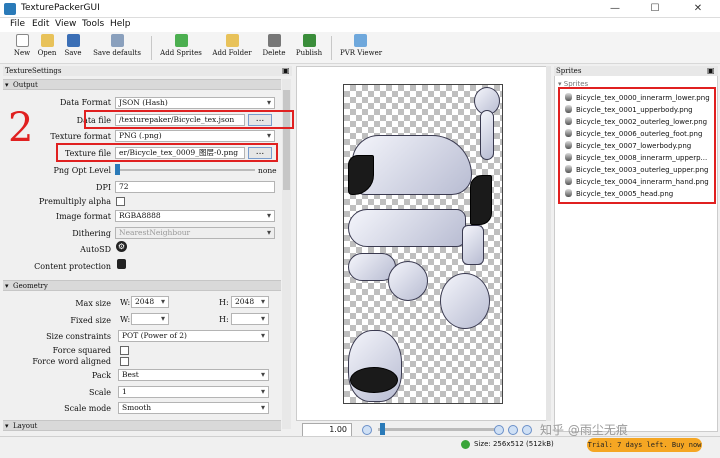  I want to click on menu-file: File, so click(17, 24).